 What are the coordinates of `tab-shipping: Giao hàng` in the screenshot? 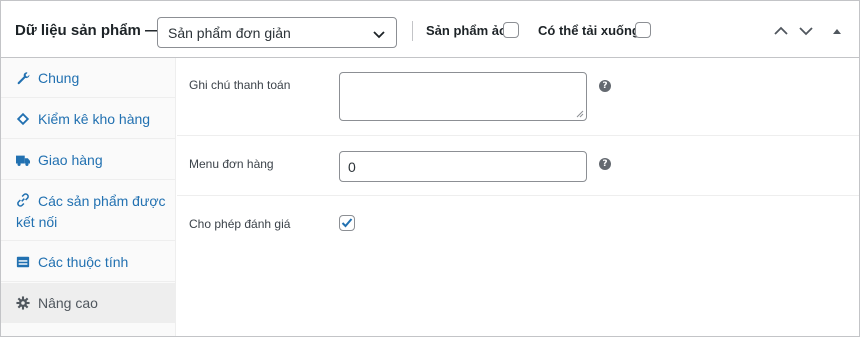 It's located at (88, 160).